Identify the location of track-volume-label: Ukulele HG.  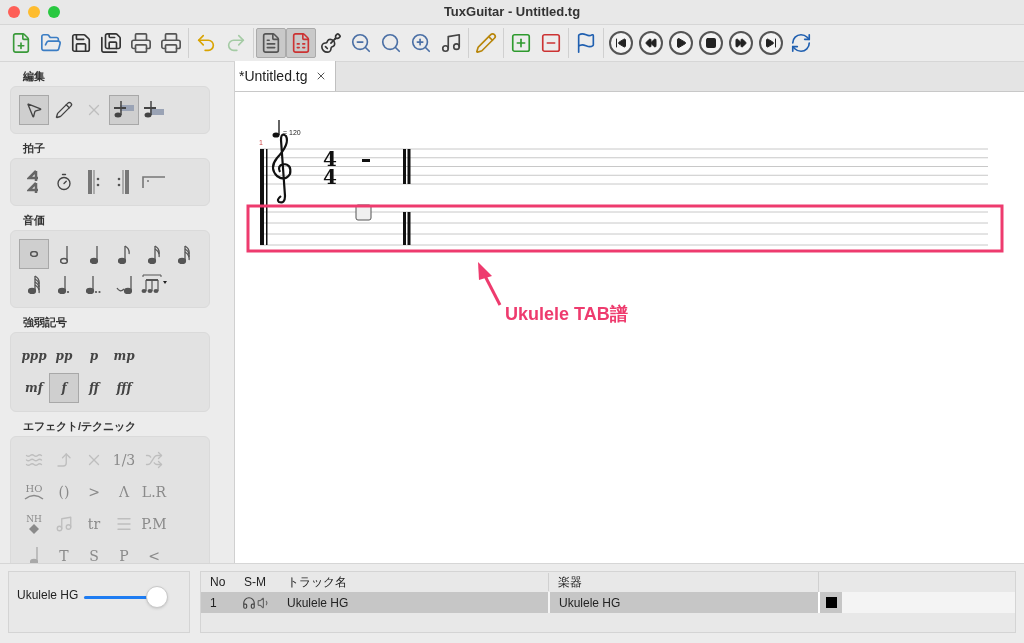
(48, 595).